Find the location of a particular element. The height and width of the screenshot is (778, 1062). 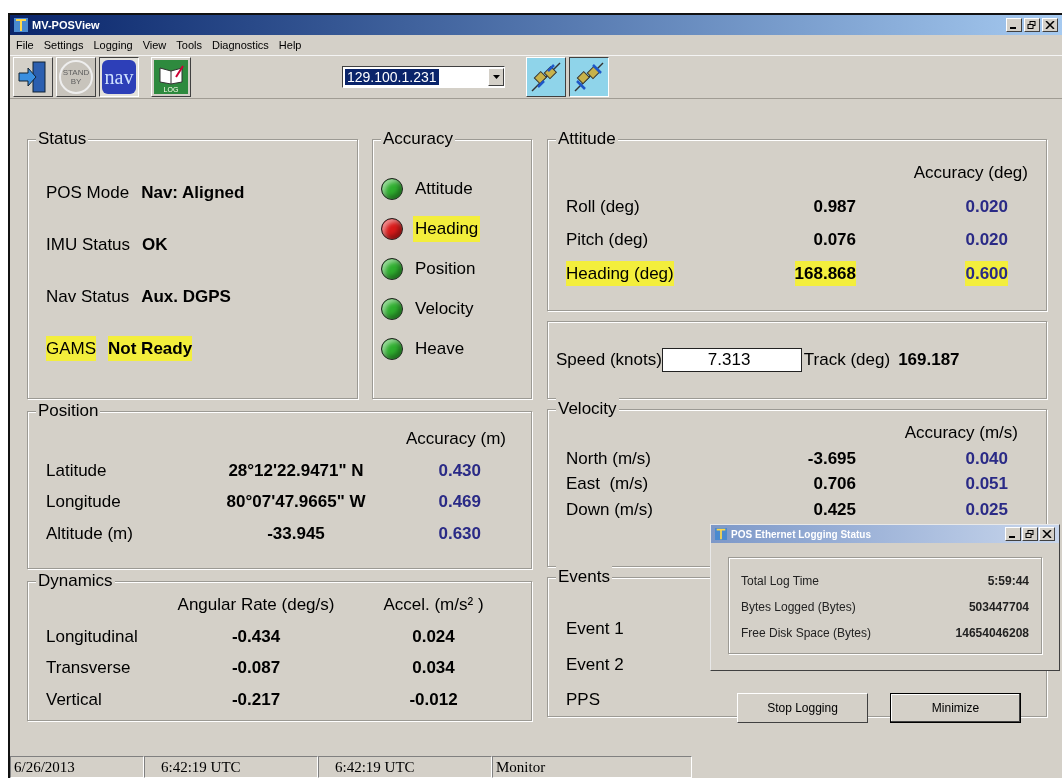

dropdown-caret-icon is located at coordinates (496, 77).